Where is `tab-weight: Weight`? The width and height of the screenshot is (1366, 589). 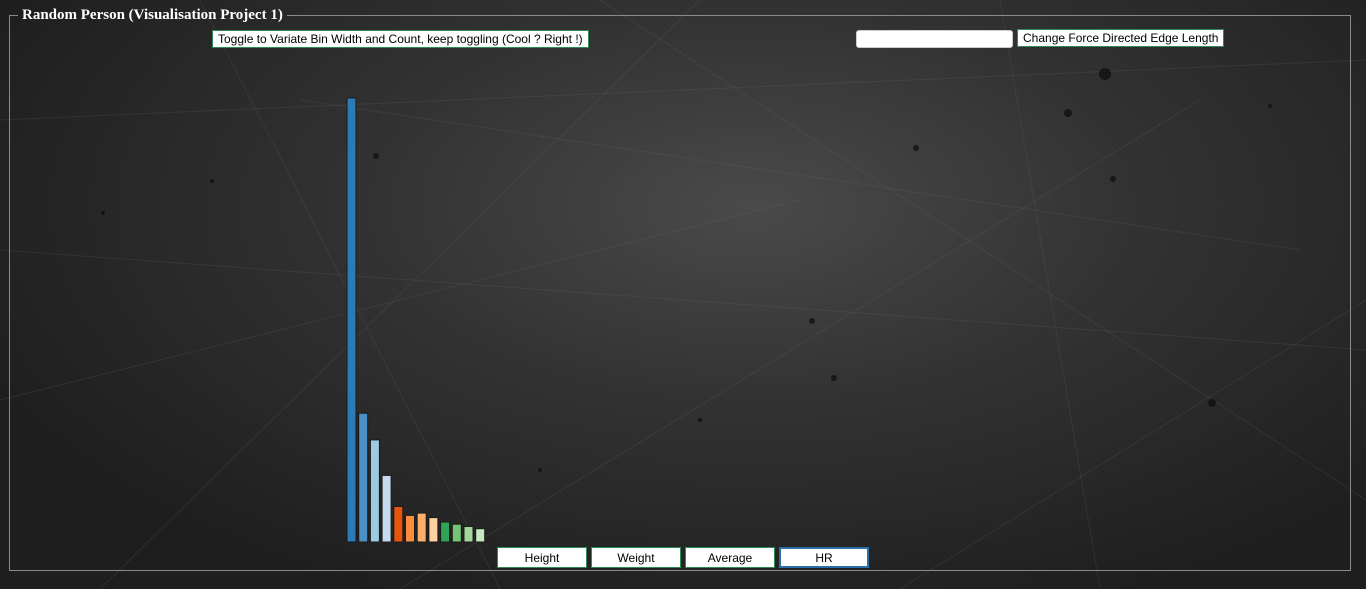
tab-weight: Weight is located at coordinates (636, 557).